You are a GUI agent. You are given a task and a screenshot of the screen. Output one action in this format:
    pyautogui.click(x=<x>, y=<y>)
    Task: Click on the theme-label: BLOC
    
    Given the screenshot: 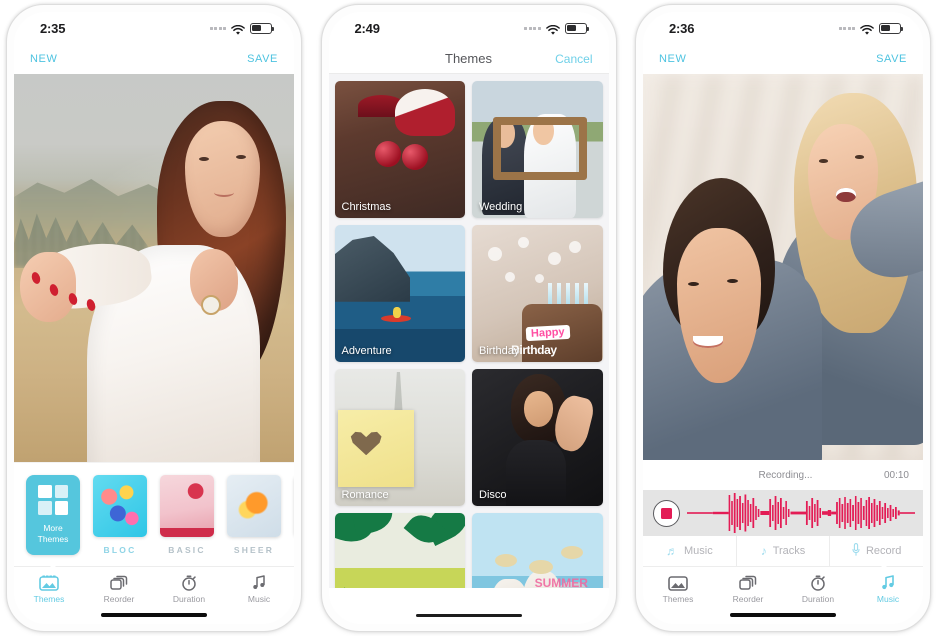 What is the action you would take?
    pyautogui.click(x=120, y=549)
    